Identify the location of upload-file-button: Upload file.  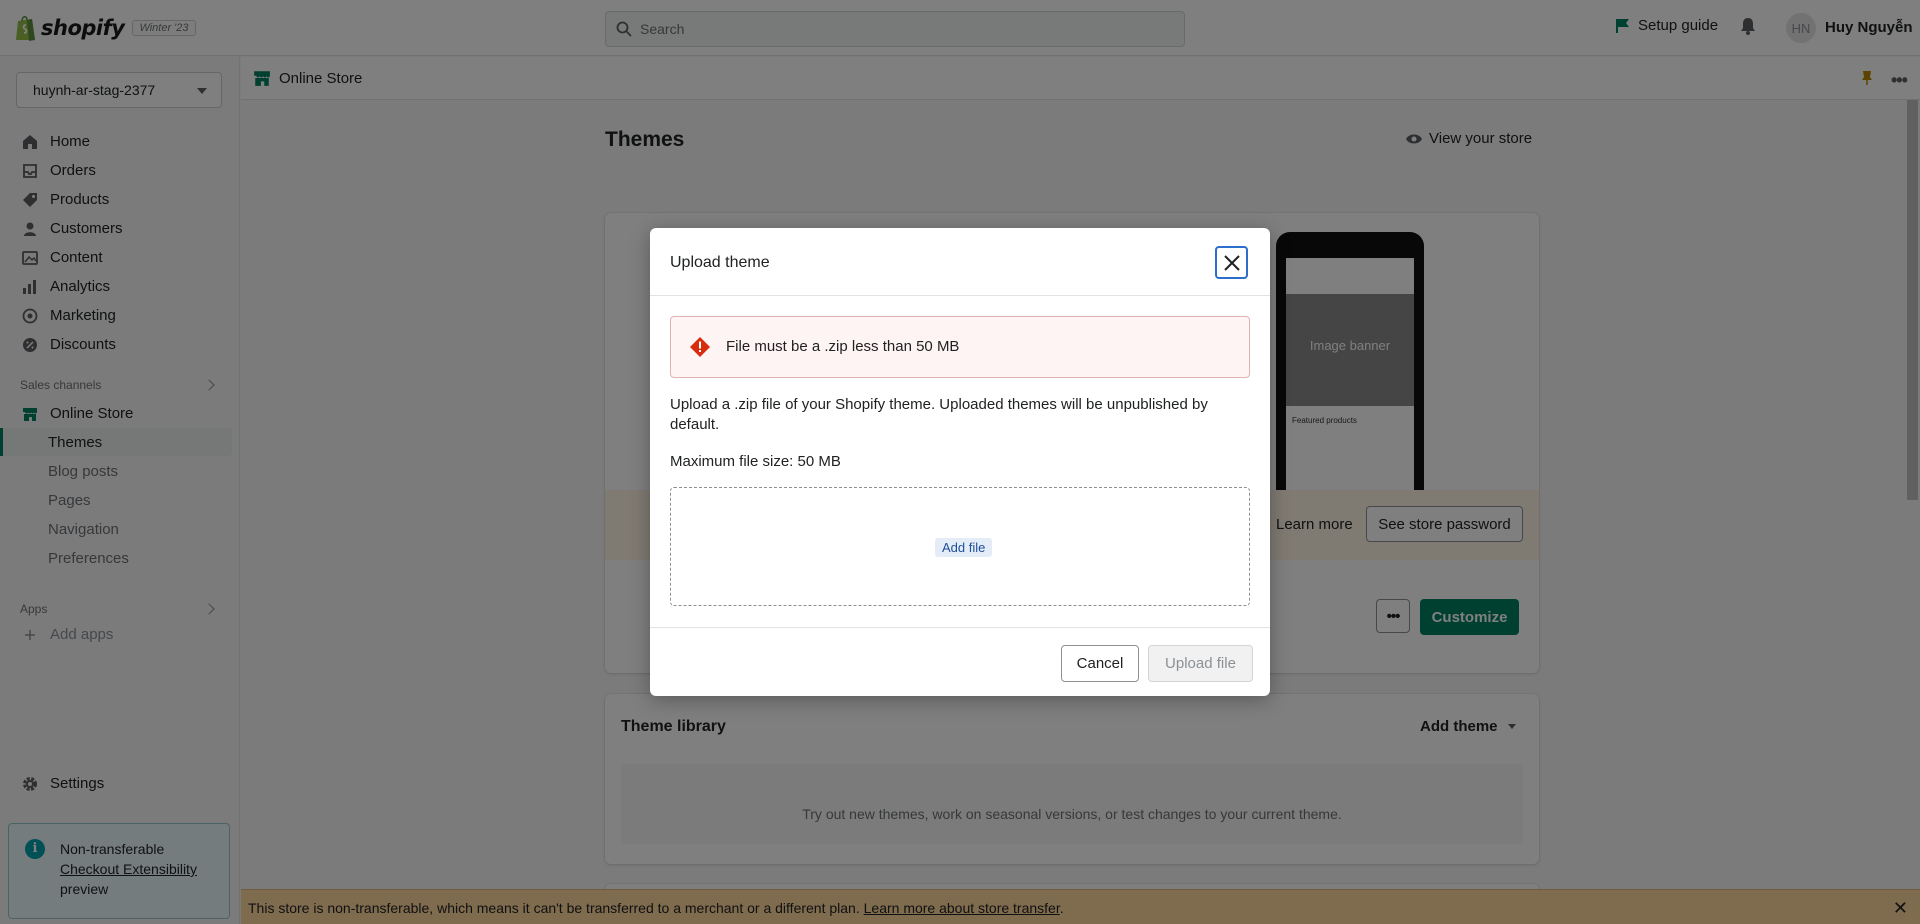
(1200, 663).